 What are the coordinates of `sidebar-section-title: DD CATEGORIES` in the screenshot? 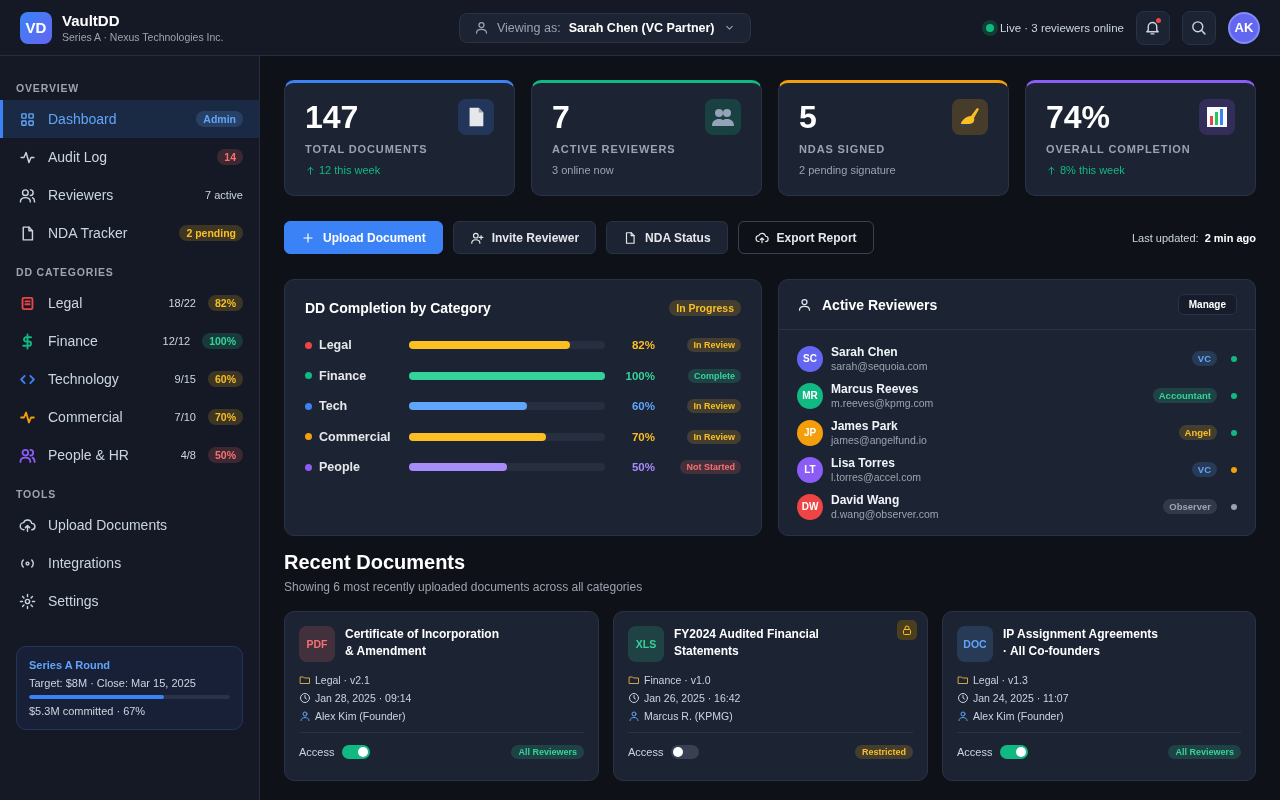 It's located at (65, 272).